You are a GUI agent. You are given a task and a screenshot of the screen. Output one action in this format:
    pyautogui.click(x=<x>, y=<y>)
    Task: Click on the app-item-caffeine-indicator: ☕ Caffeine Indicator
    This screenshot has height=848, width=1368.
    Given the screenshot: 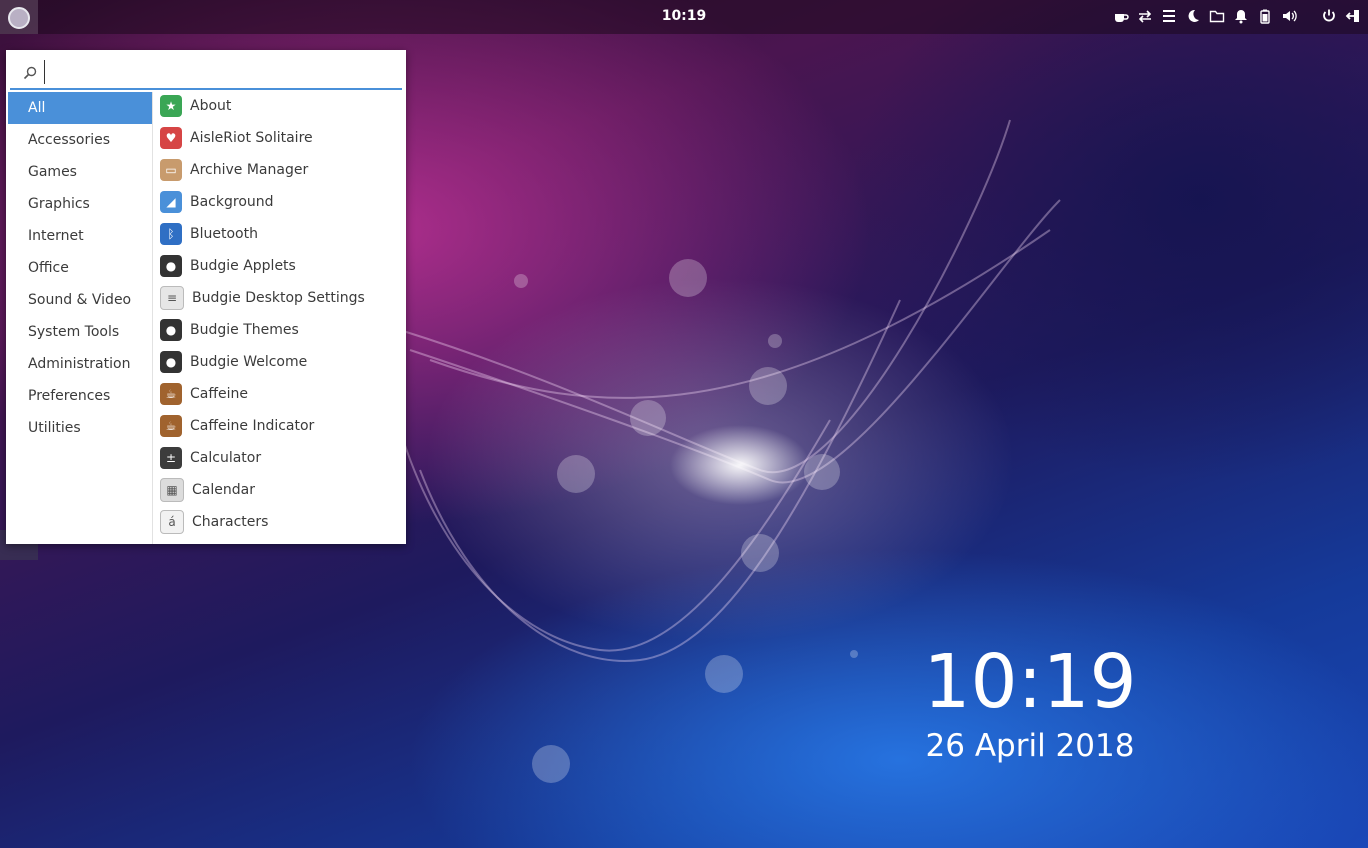 What is the action you would take?
    pyautogui.click(x=281, y=426)
    